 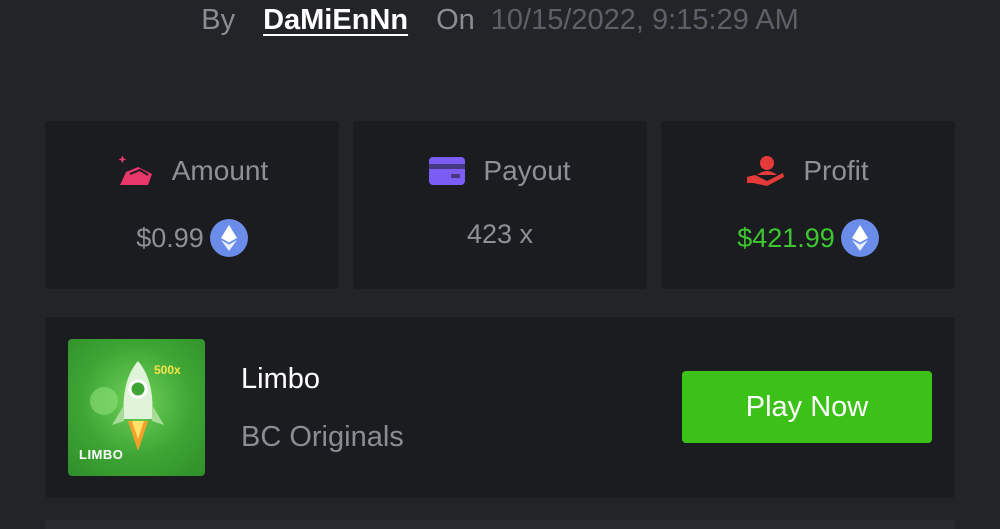 What do you see at coordinates (527, 170) in the screenshot?
I see `payout-label: Payout` at bounding box center [527, 170].